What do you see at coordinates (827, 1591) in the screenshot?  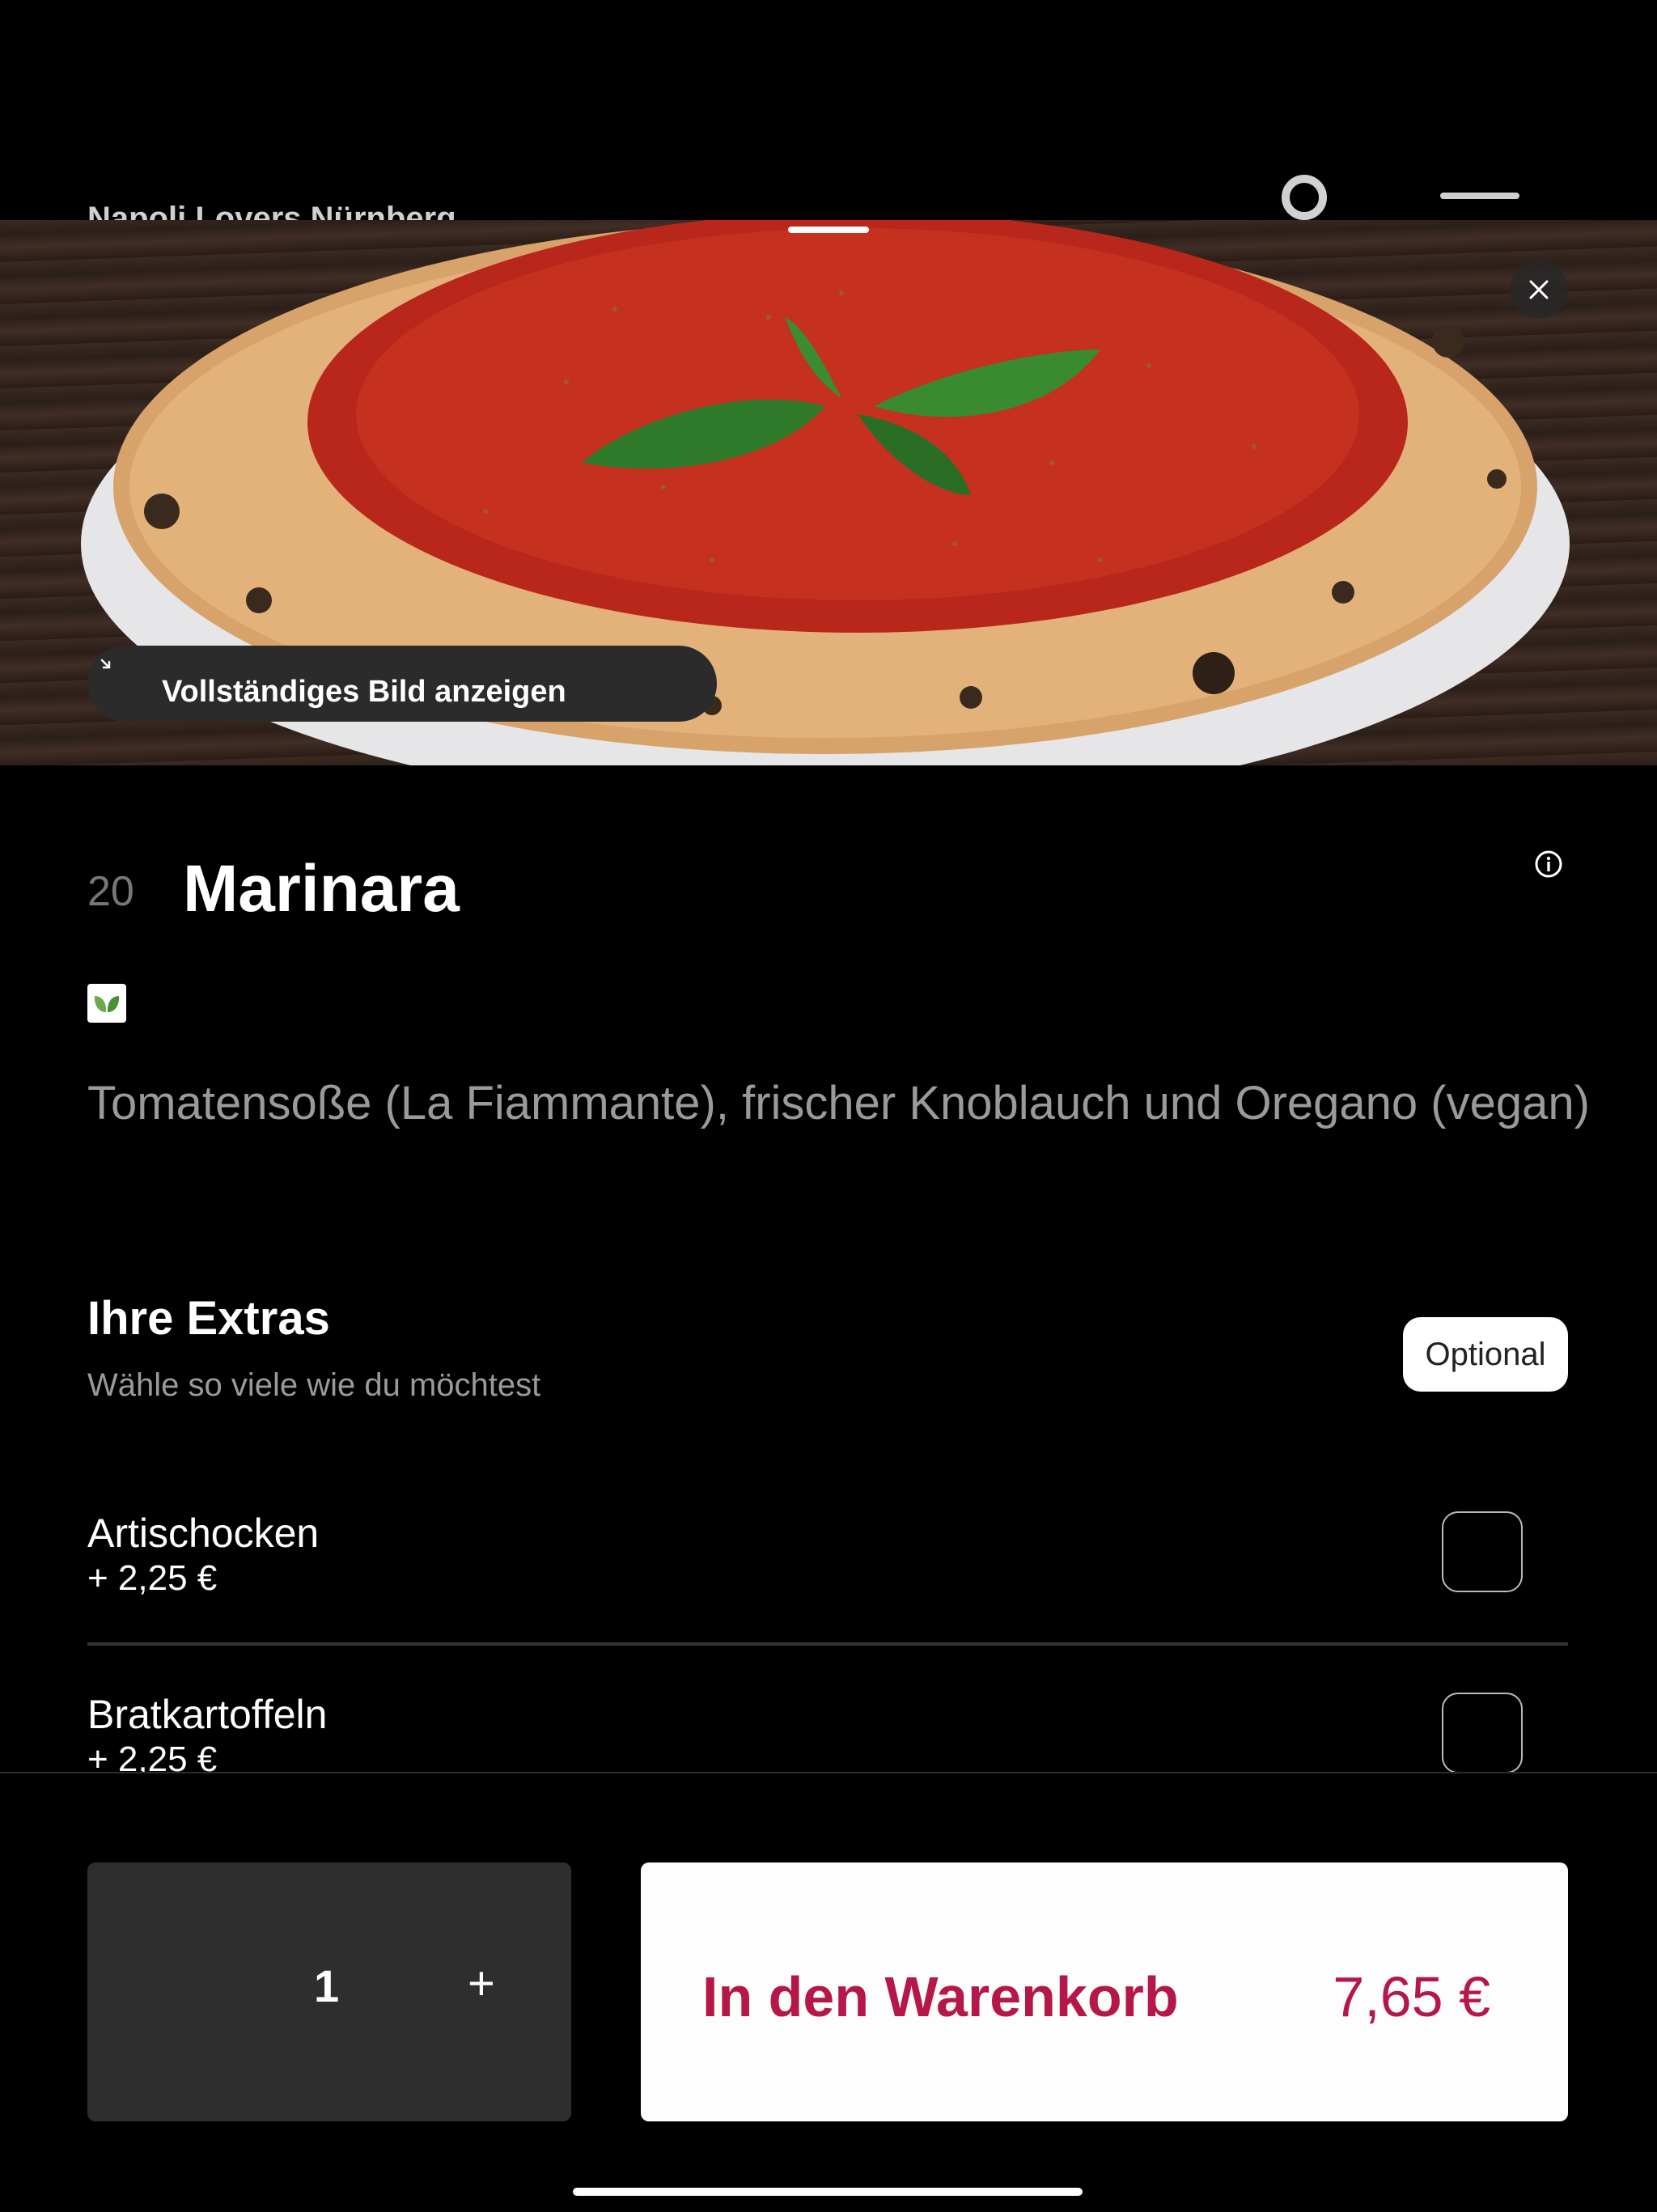 I see `extra-option-row: Artischocken + 2,25 €` at bounding box center [827, 1591].